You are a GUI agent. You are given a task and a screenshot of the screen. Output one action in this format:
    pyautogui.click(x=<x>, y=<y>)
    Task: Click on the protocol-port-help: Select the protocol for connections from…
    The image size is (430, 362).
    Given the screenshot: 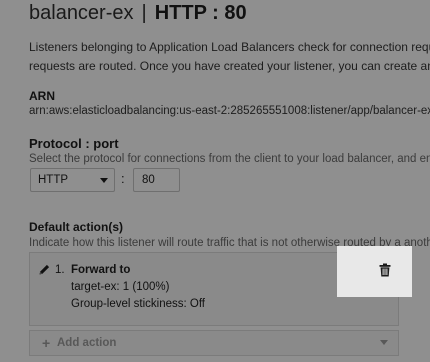 What is the action you would take?
    pyautogui.click(x=229, y=159)
    